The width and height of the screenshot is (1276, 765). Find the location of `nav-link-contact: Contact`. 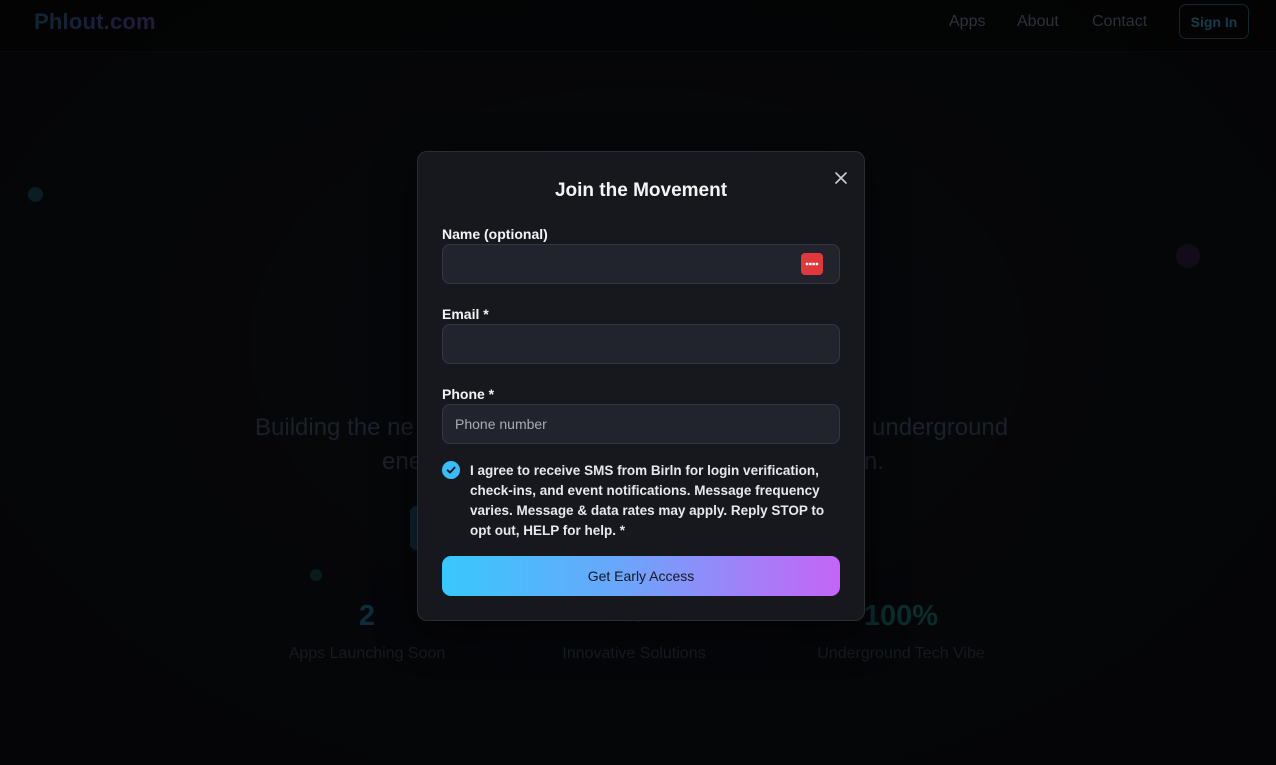

nav-link-contact: Contact is located at coordinates (1119, 22).